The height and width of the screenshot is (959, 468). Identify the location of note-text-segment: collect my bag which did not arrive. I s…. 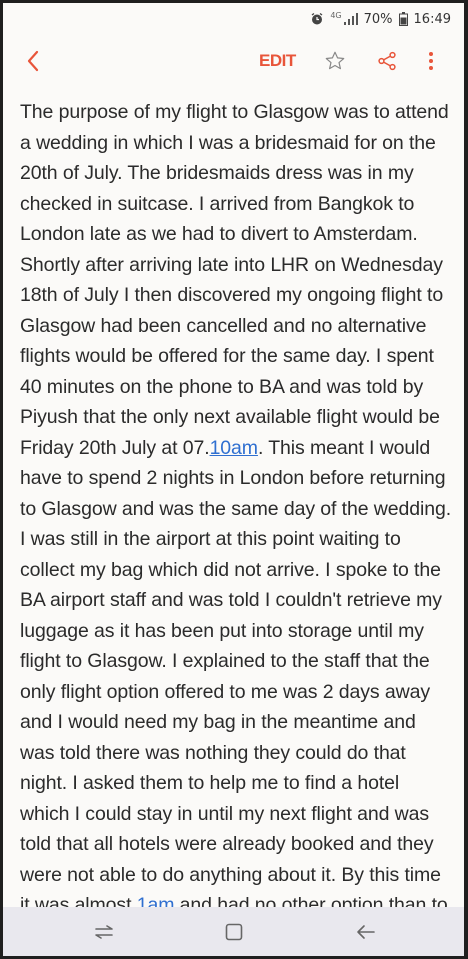
(230, 569).